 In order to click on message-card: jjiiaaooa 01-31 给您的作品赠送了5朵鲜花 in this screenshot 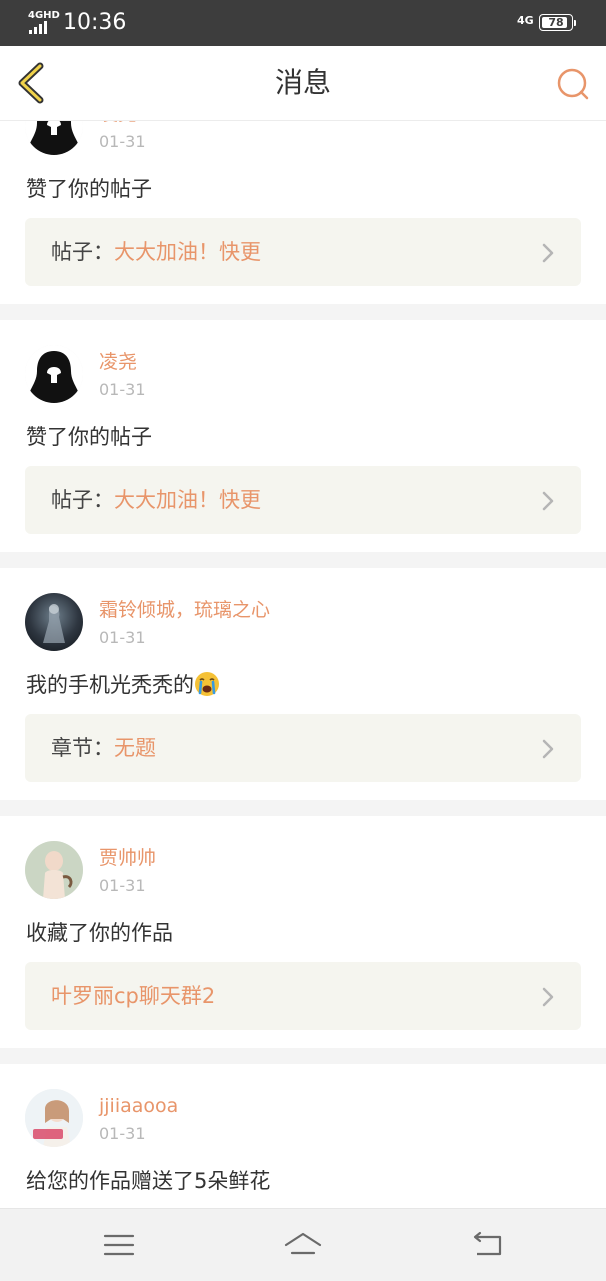, I will do `click(303, 1136)`.